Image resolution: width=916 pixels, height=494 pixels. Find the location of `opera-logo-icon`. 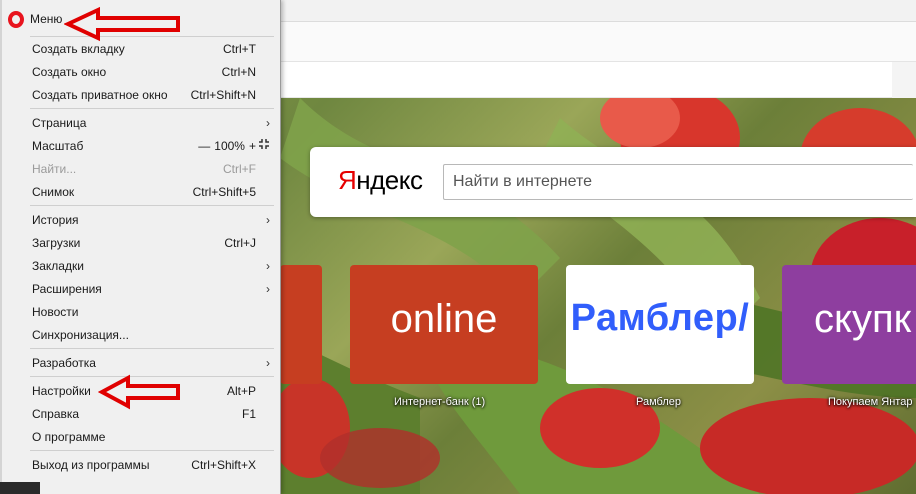

opera-logo-icon is located at coordinates (16, 19).